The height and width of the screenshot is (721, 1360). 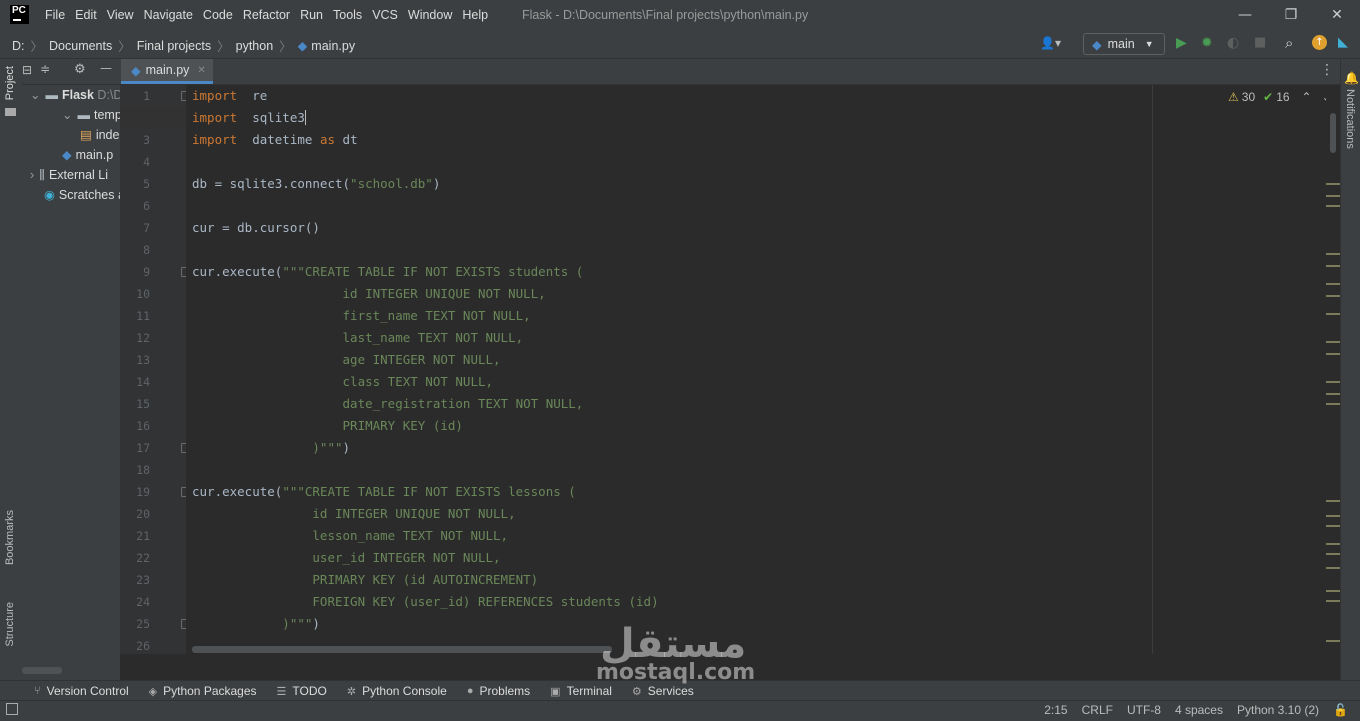 I want to click on notifications-tool-tab: Notifications, so click(x=1350, y=119).